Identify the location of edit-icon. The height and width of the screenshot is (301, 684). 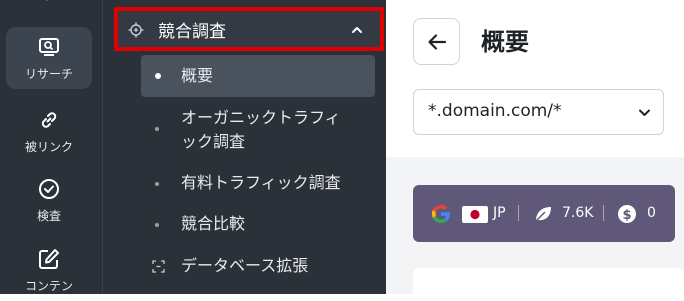
(49, 258).